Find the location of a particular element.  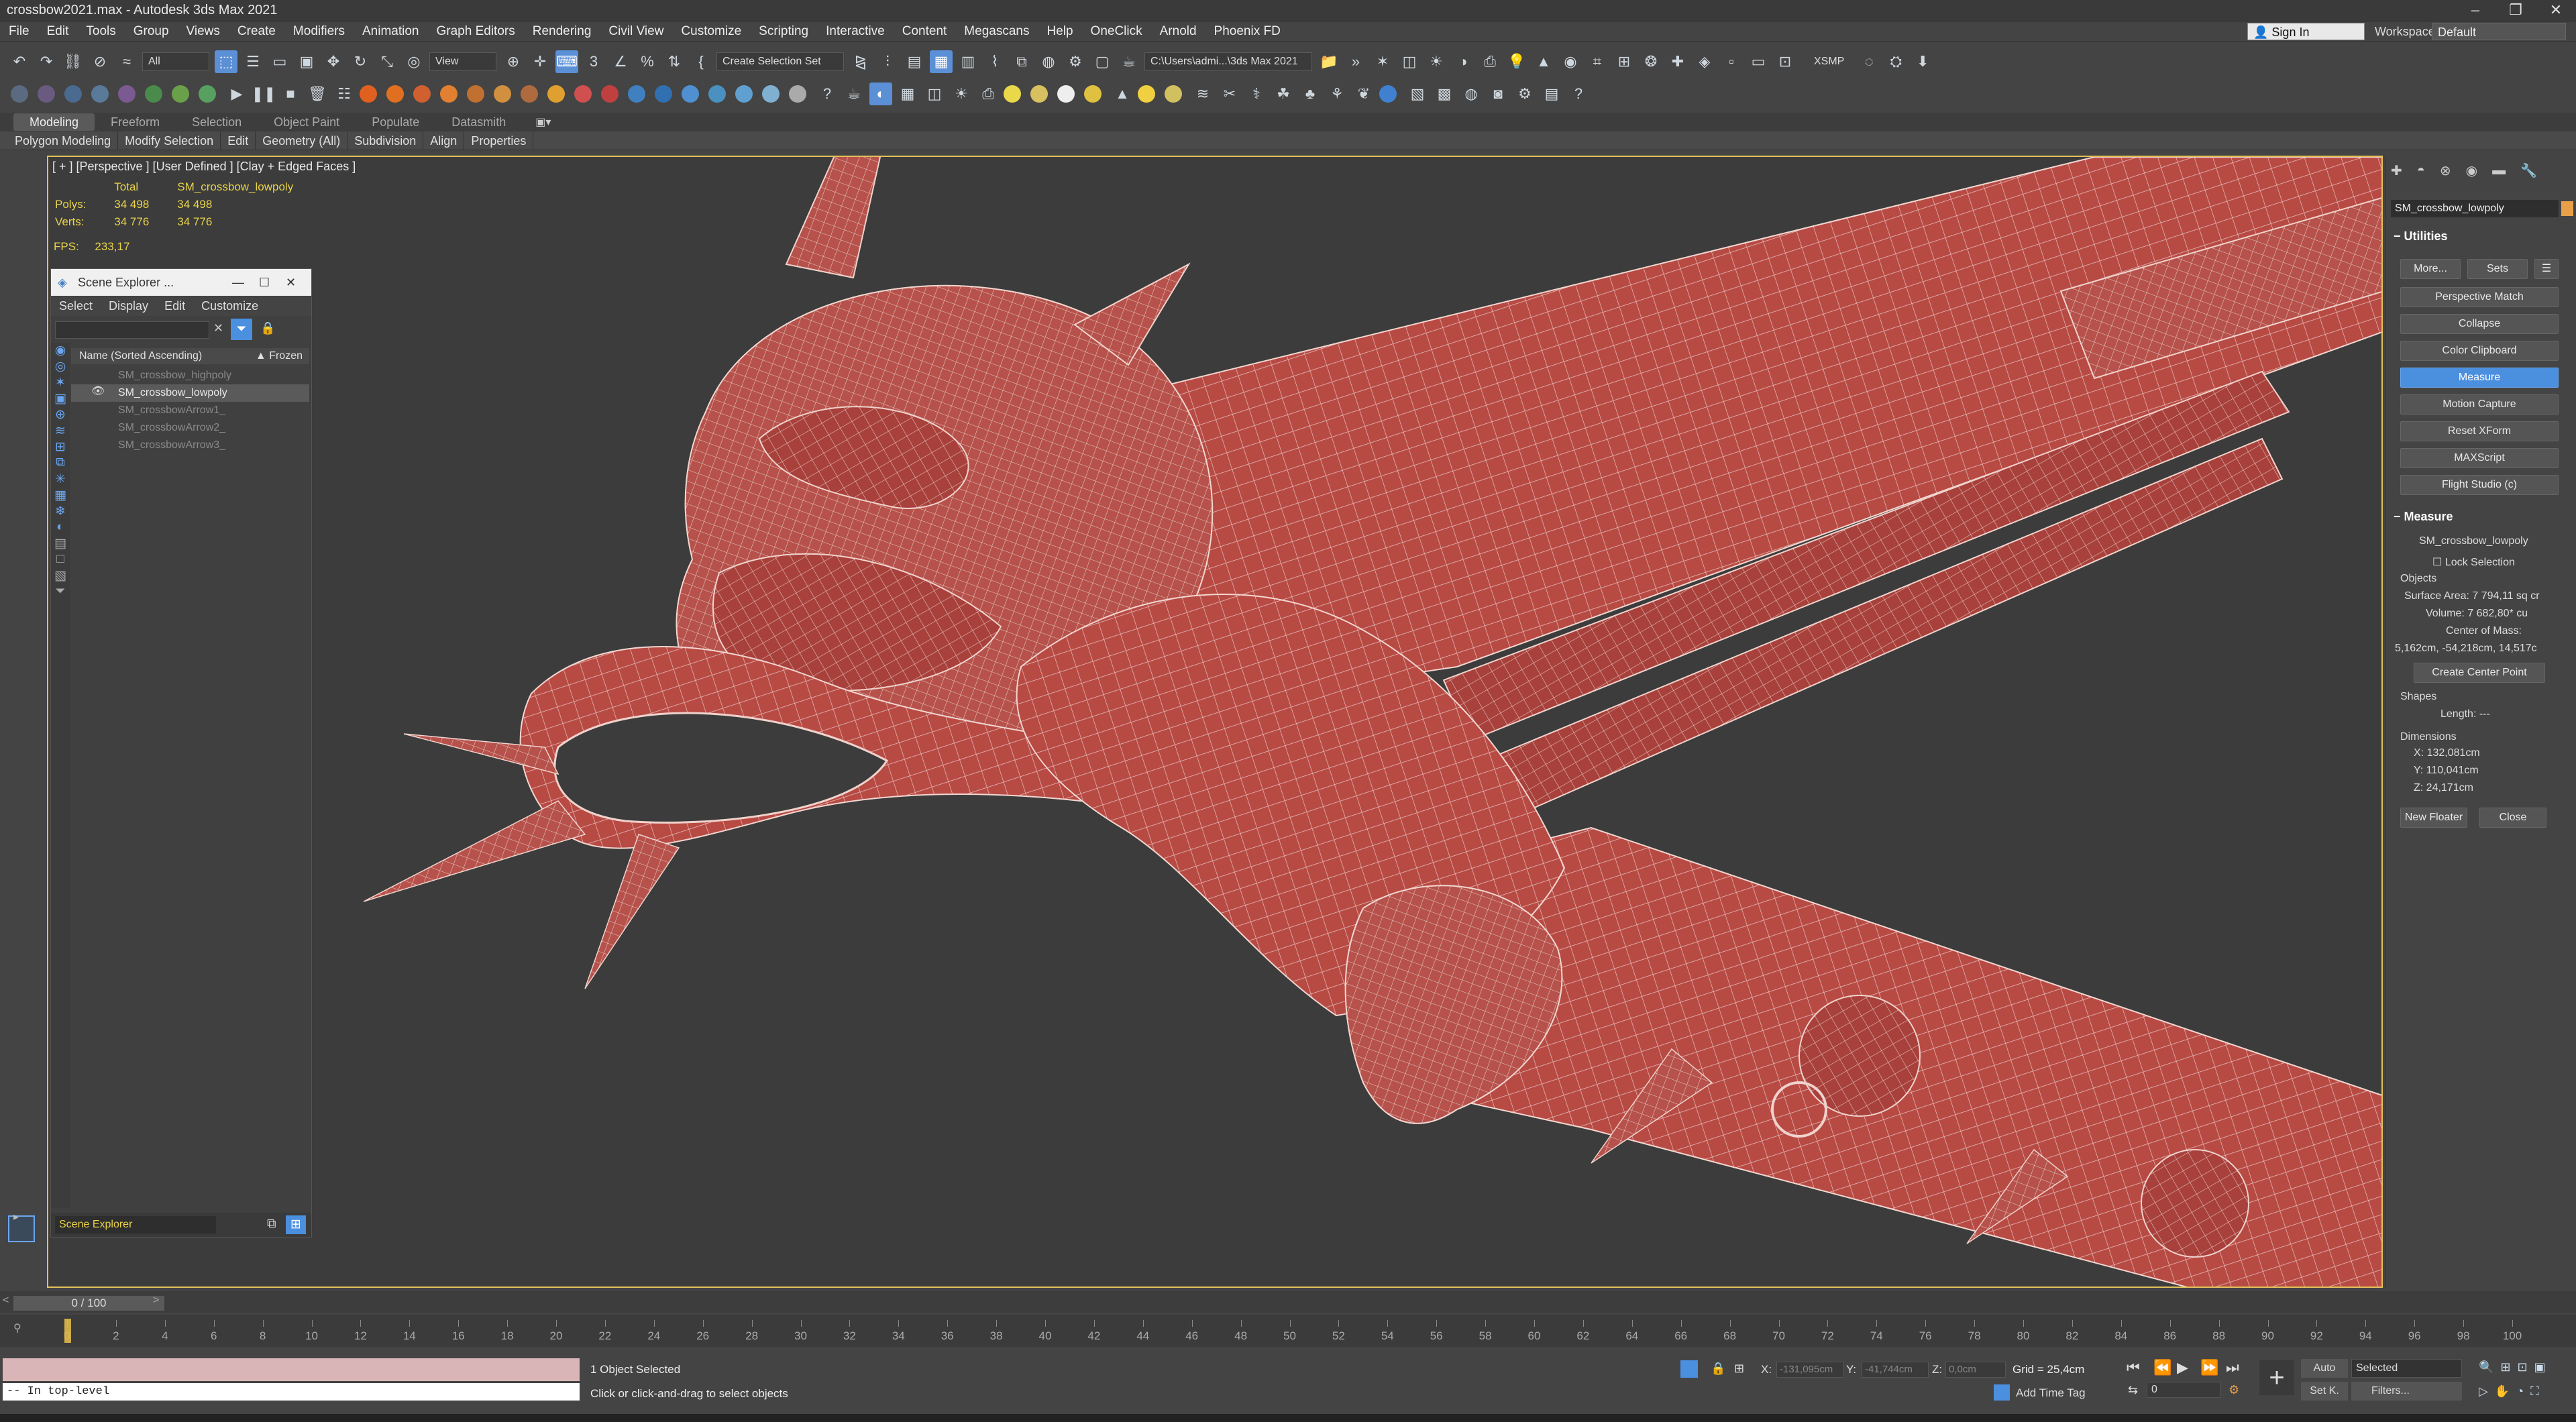

sync-icon: ◌ is located at coordinates (1869, 62).